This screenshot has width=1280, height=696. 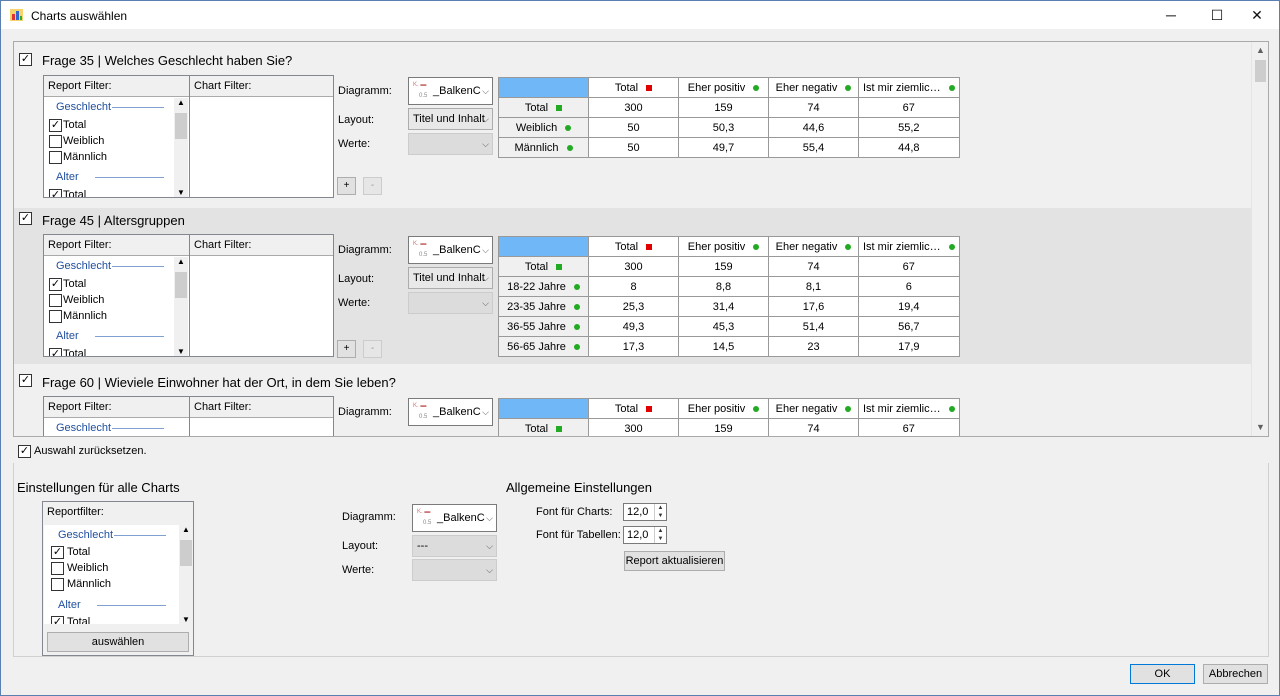 I want to click on report-filter-list: Geschlecht, so click(x=116, y=427).